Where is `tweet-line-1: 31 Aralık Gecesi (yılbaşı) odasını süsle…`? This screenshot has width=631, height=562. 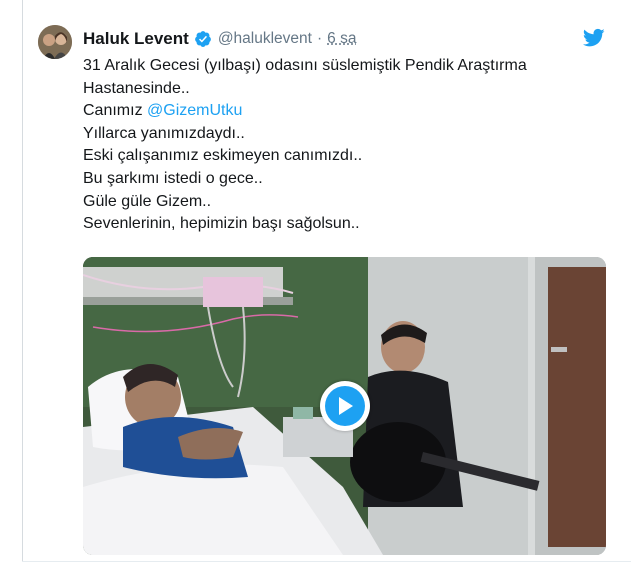
tweet-line-1: 31 Aralık Gecesi (yılbaşı) odasını süsle… is located at coordinates (305, 65).